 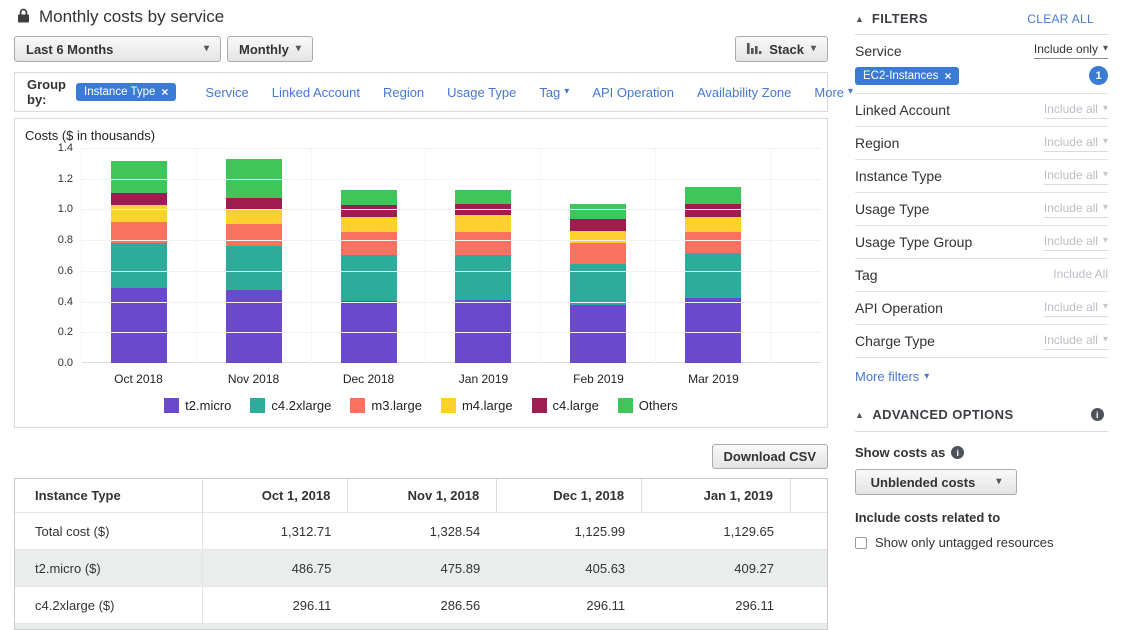 I want to click on more-filters-label: More filters, so click(x=887, y=376).